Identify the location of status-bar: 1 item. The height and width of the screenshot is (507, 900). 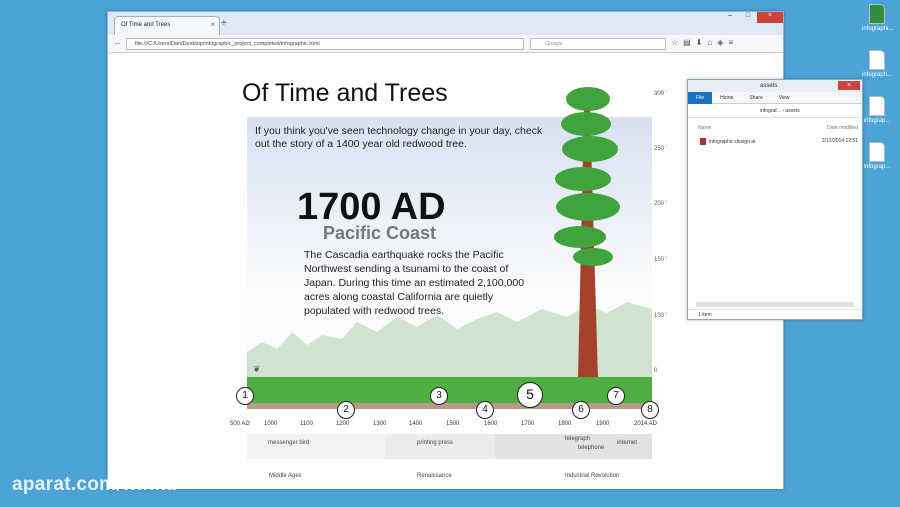
(775, 314).